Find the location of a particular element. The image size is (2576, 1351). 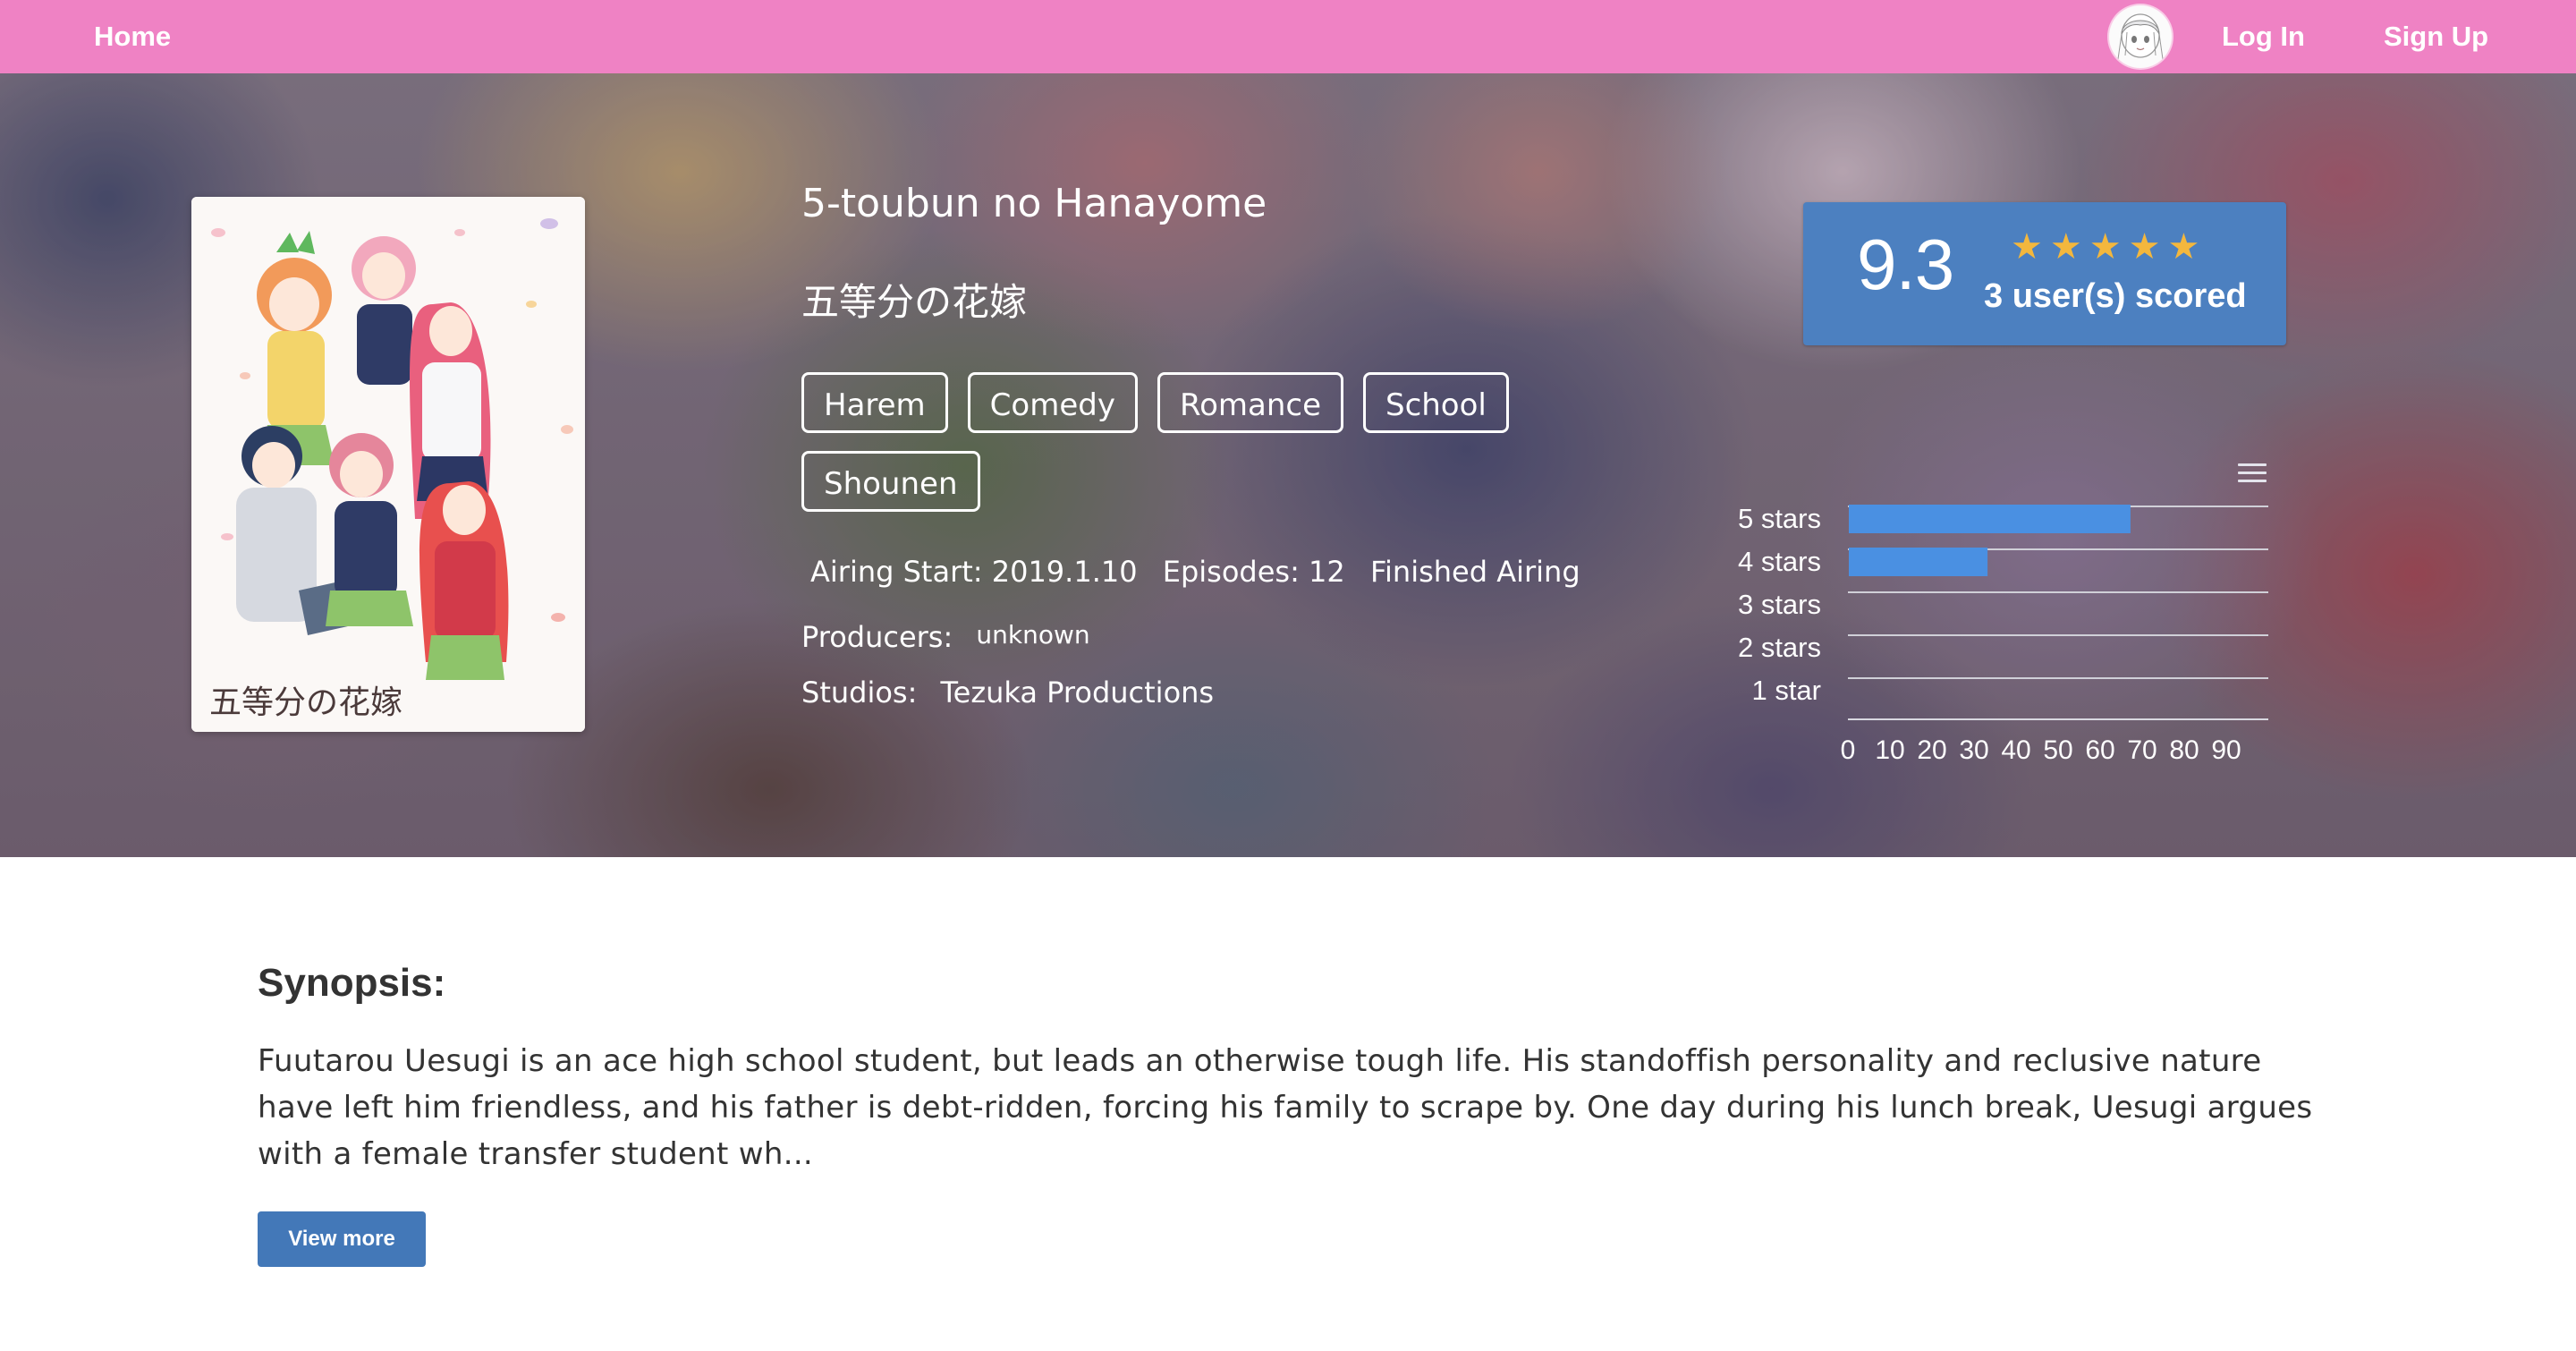

anime-title-japanese: 五等分の花嫁 is located at coordinates (914, 302).